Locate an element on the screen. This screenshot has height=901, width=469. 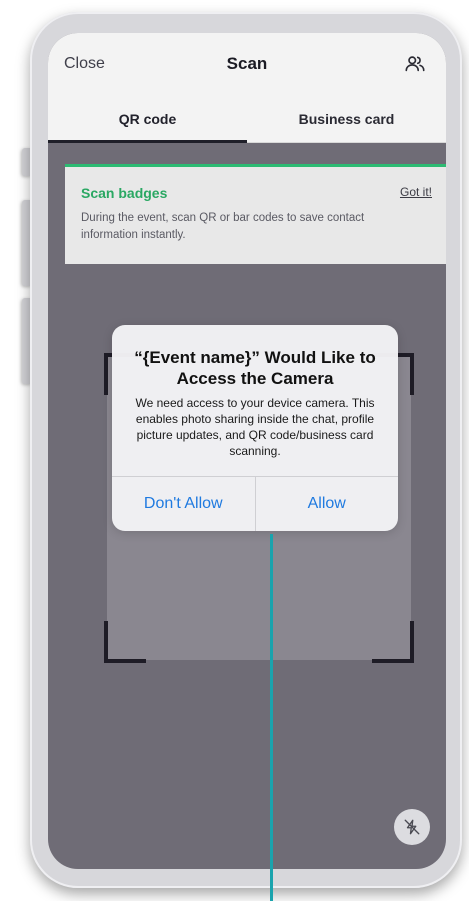
banner-title: Scan badges is located at coordinates (124, 193).